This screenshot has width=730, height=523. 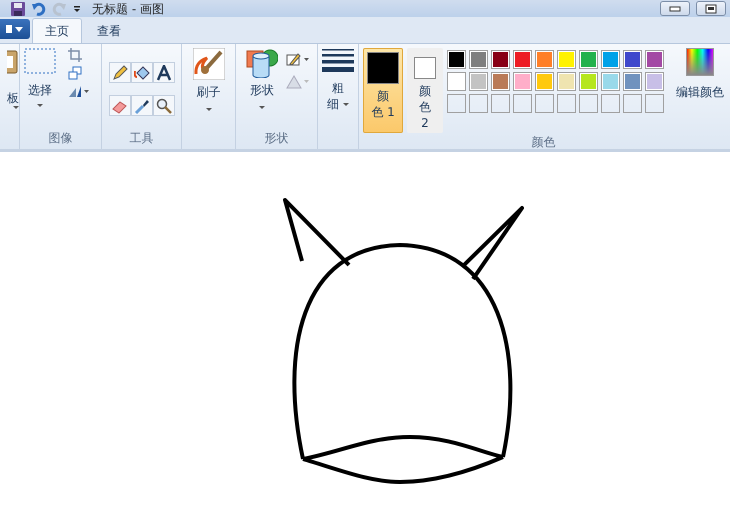 What do you see at coordinates (109, 30) in the screenshot?
I see `ribbon-tab: 查看` at bounding box center [109, 30].